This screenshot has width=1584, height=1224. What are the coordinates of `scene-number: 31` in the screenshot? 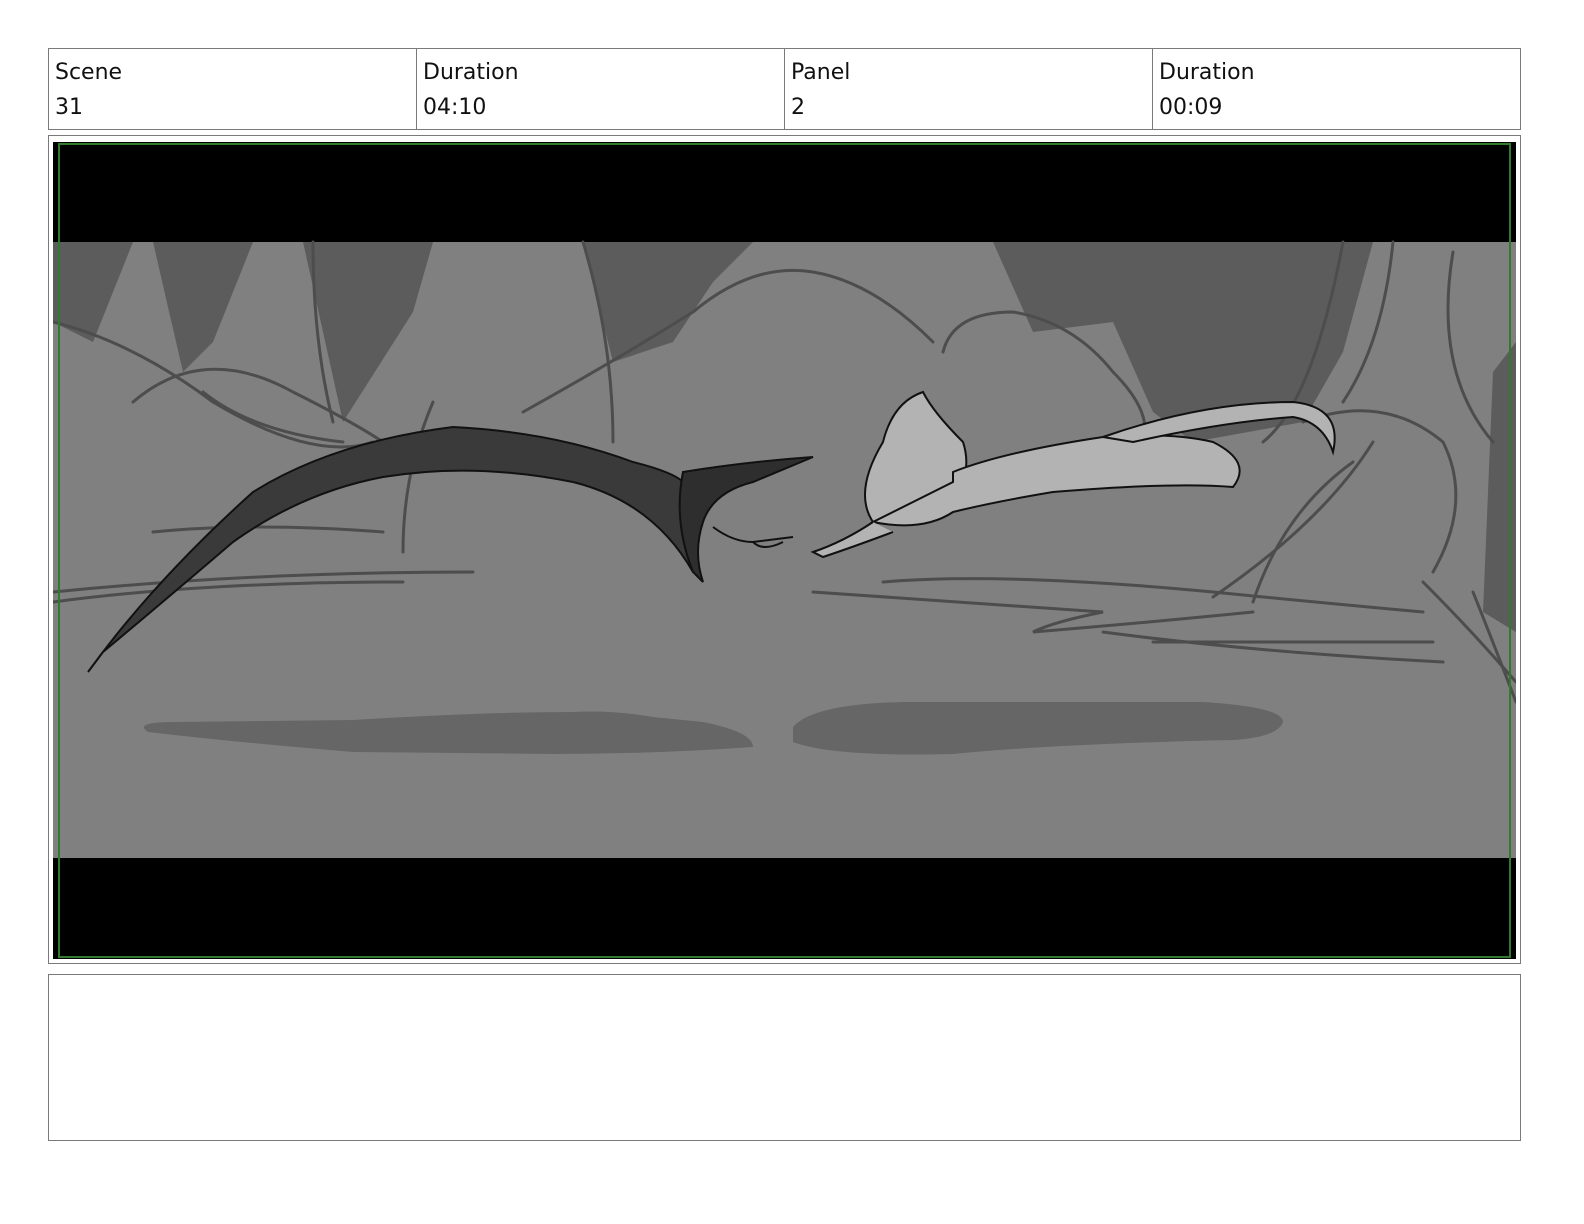 It's located at (69, 107).